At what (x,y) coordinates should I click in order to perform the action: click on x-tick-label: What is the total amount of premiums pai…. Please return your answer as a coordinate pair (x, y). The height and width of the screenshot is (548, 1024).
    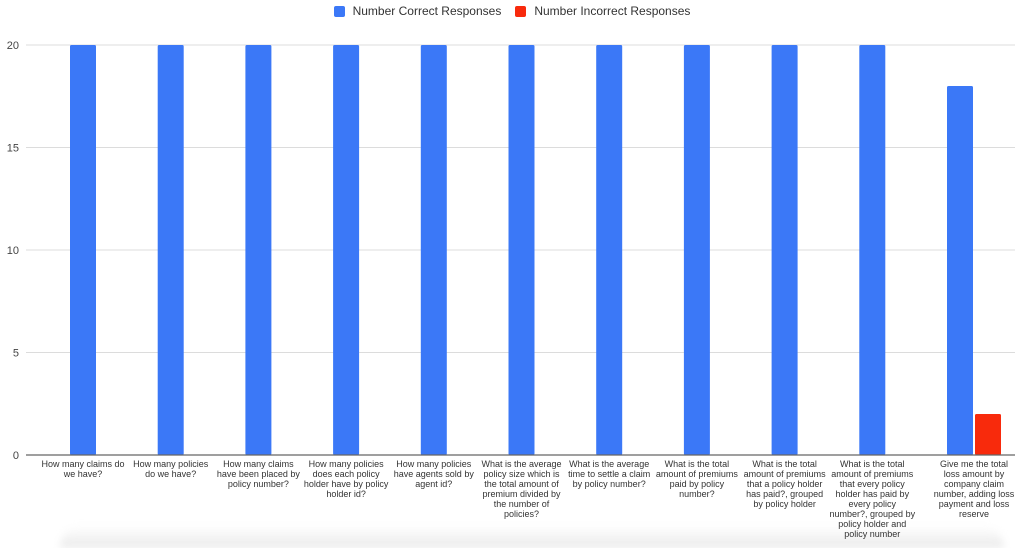
    Looking at the image, I should click on (696, 479).